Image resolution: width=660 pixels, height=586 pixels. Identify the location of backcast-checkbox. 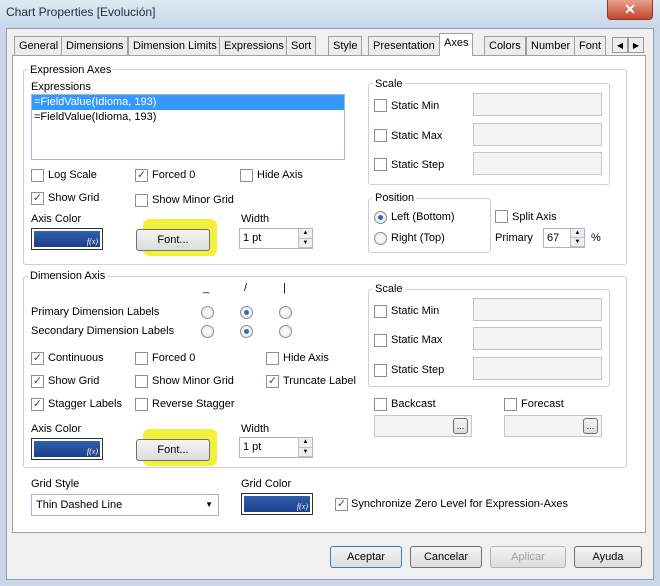
(380, 404).